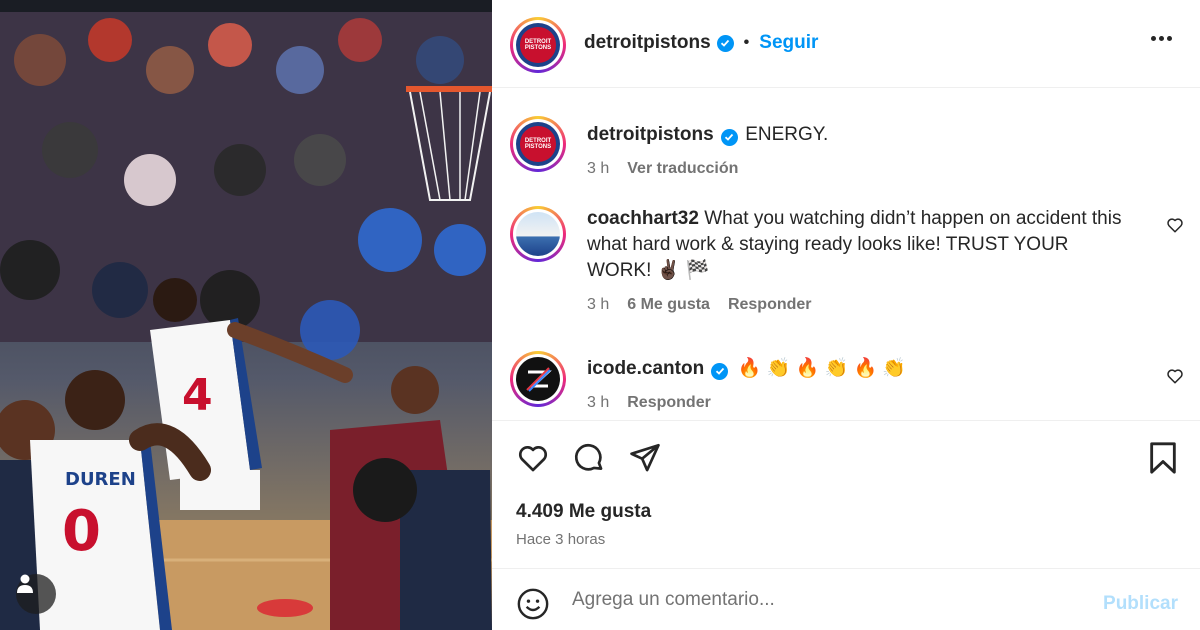 The height and width of the screenshot is (630, 1200). I want to click on translate-link: Ver traducción, so click(682, 169).